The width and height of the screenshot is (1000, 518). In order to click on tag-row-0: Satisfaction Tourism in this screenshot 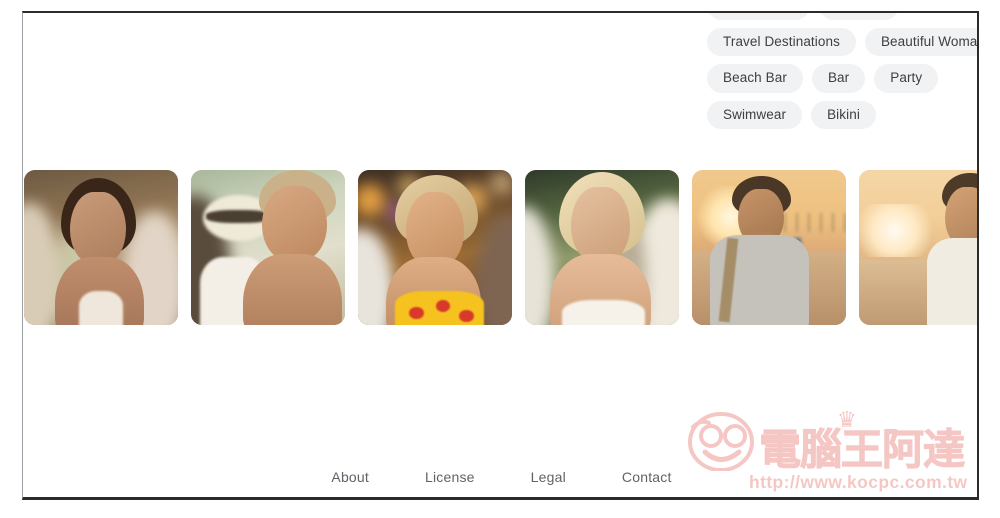, I will do `click(803, 16)`.